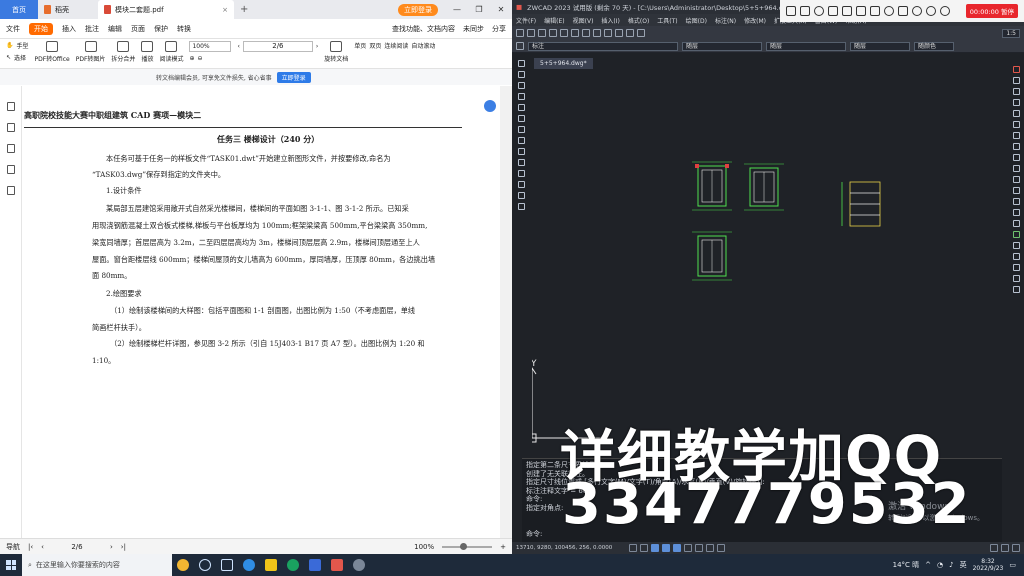 The height and width of the screenshot is (576, 1024). Describe the element at coordinates (520, 46) in the screenshot. I see `layer-manager-icon` at that location.